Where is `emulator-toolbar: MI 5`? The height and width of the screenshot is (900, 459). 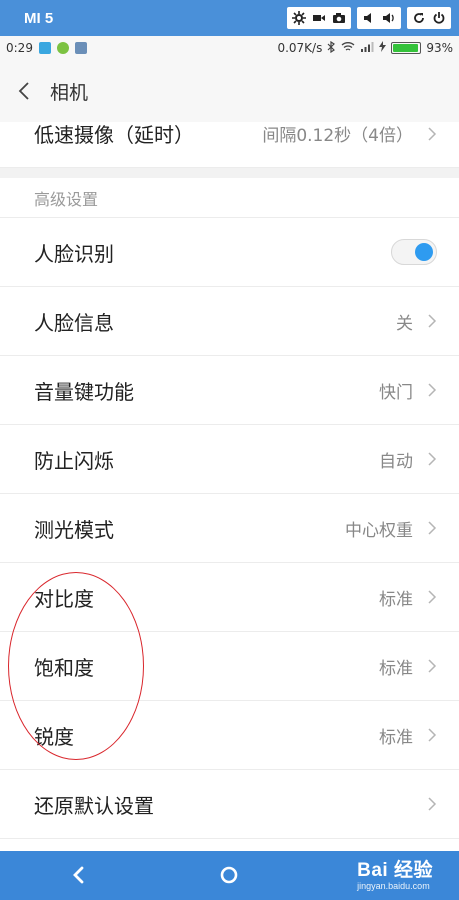
emulator-toolbar: MI 5 is located at coordinates (229, 18).